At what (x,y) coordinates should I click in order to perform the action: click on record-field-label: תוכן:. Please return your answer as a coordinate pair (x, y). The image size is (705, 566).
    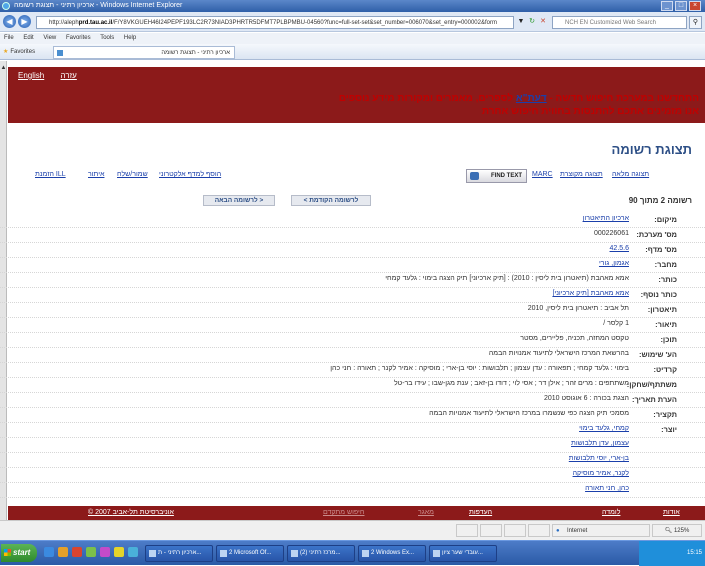
    Looking at the image, I should click on (668, 339).